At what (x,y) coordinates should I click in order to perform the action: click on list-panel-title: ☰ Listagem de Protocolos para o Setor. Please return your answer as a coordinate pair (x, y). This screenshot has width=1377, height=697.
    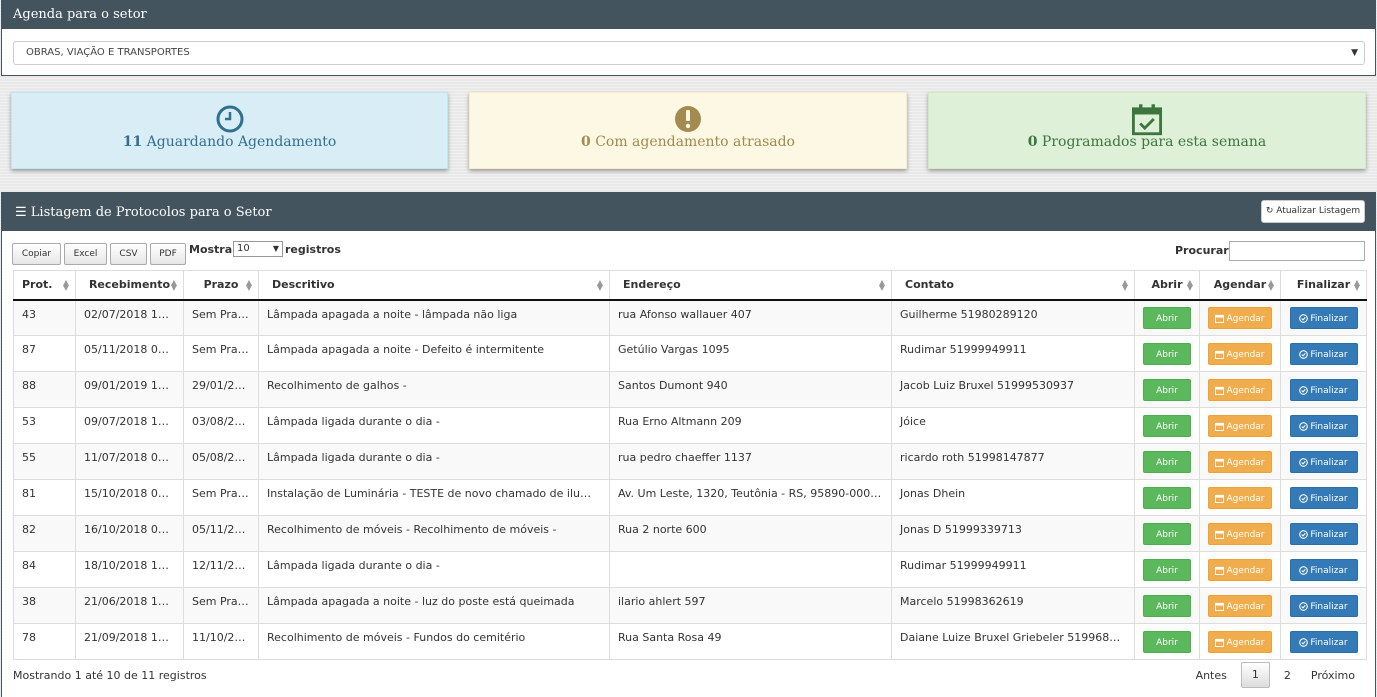
    Looking at the image, I should click on (143, 212).